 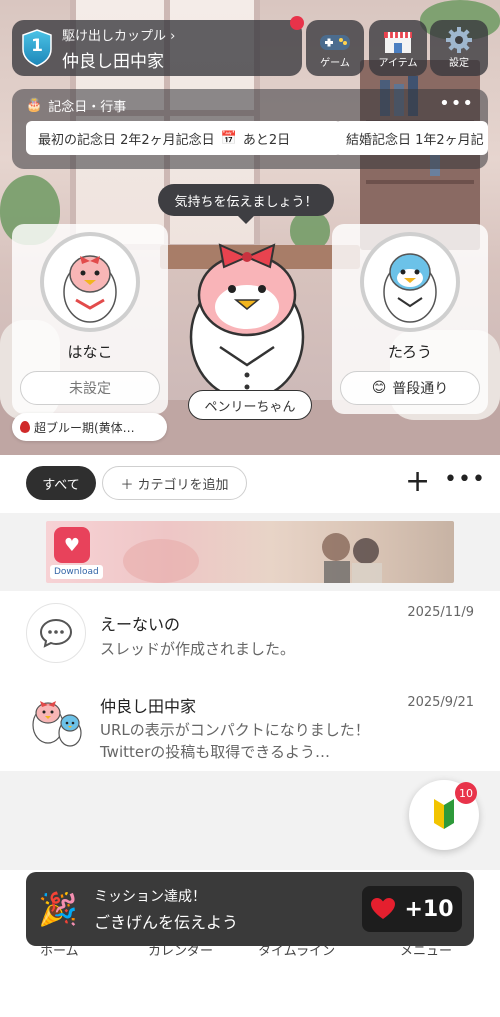 What do you see at coordinates (57, 724) in the screenshot?
I see `penguin-couple-icon` at bounding box center [57, 724].